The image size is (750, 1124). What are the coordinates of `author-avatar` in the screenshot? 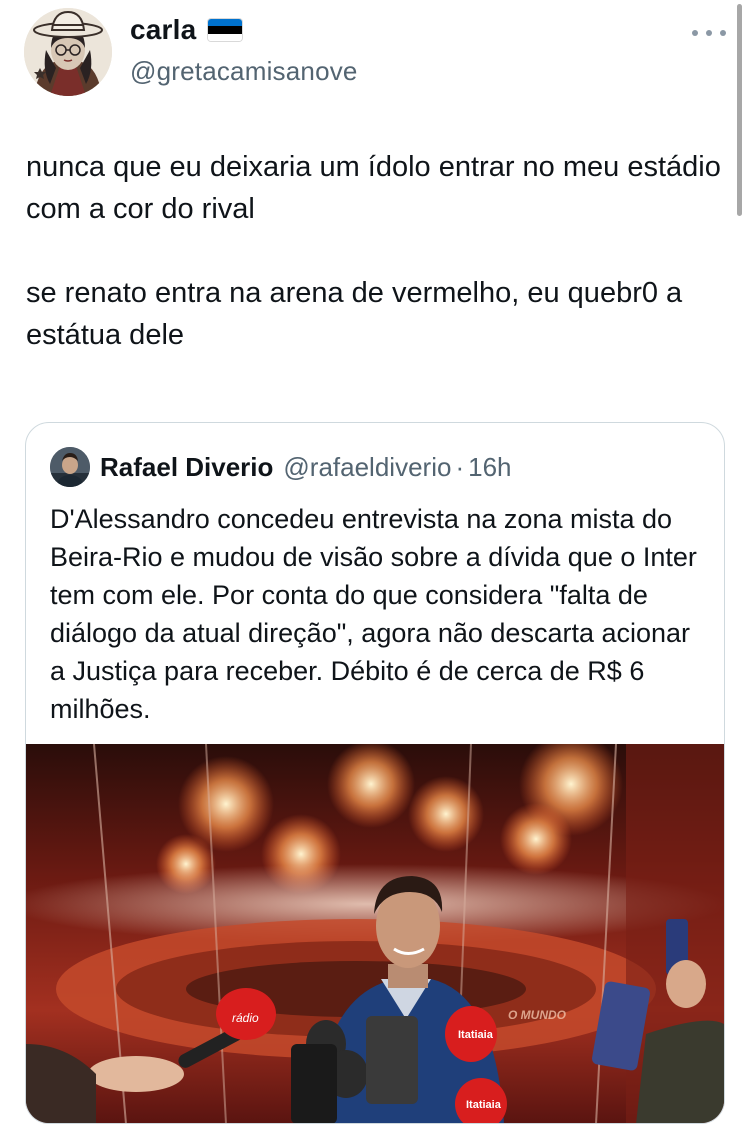 It's located at (68, 52).